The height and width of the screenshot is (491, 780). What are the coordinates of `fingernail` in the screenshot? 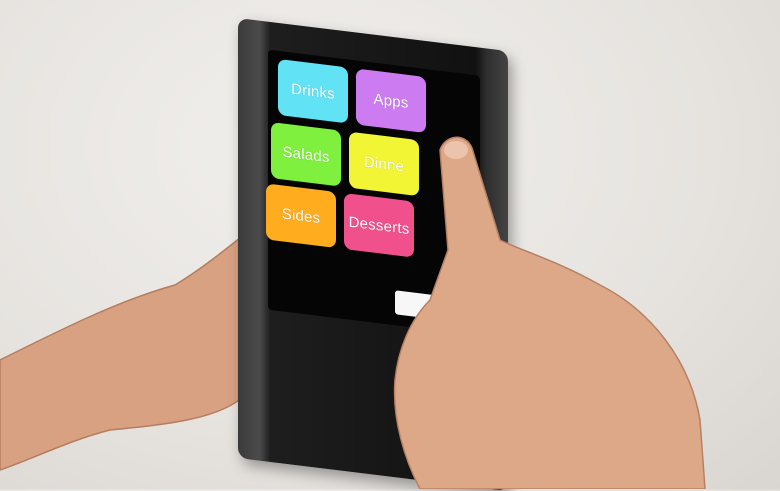 It's located at (456, 150).